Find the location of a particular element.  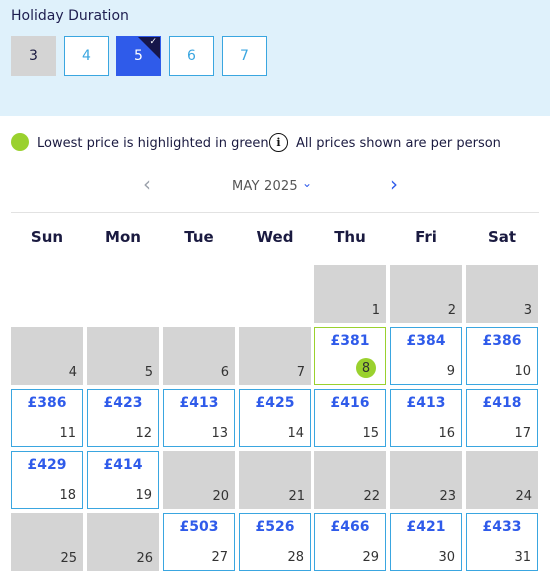

info-icon: i is located at coordinates (278, 142).